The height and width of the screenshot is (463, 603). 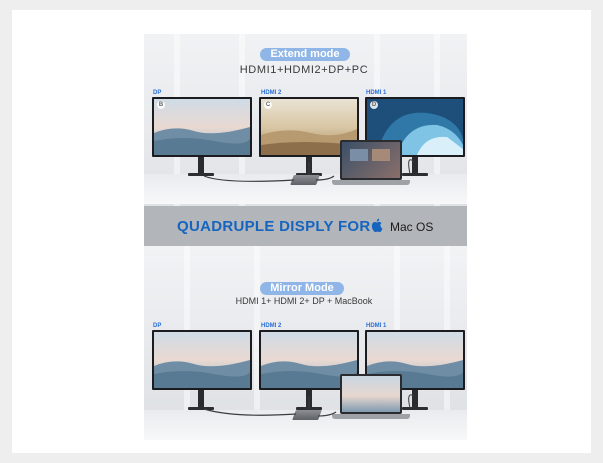 What do you see at coordinates (412, 227) in the screenshot?
I see `banner-os-label: Mac OS` at bounding box center [412, 227].